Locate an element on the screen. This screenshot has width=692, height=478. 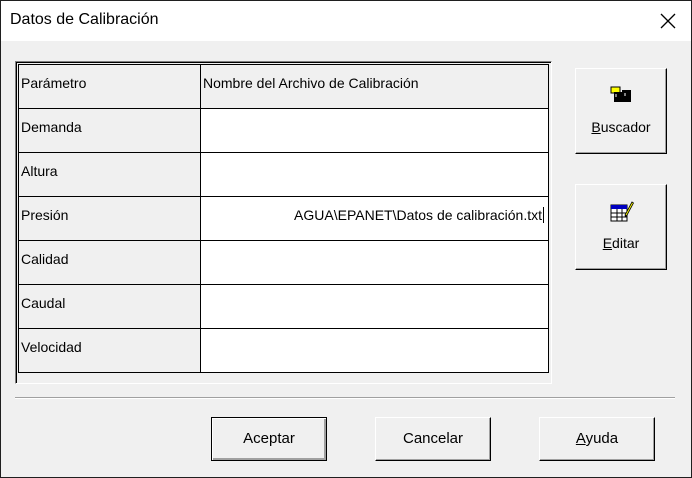
row-label-calidad: Calidad is located at coordinates (109, 262).